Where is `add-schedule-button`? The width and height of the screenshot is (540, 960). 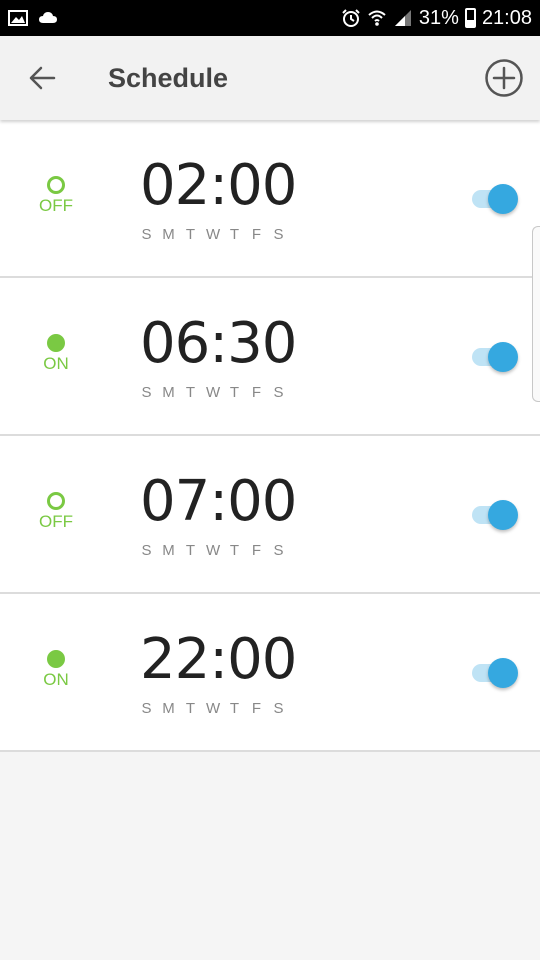
add-schedule-button is located at coordinates (504, 78).